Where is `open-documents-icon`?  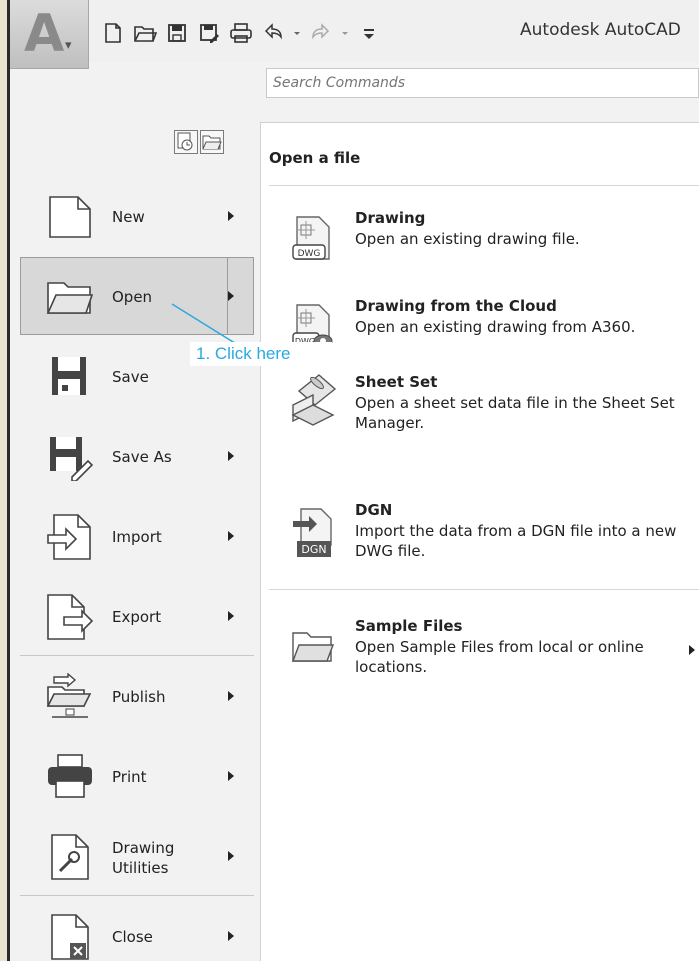 open-documents-icon is located at coordinates (212, 142).